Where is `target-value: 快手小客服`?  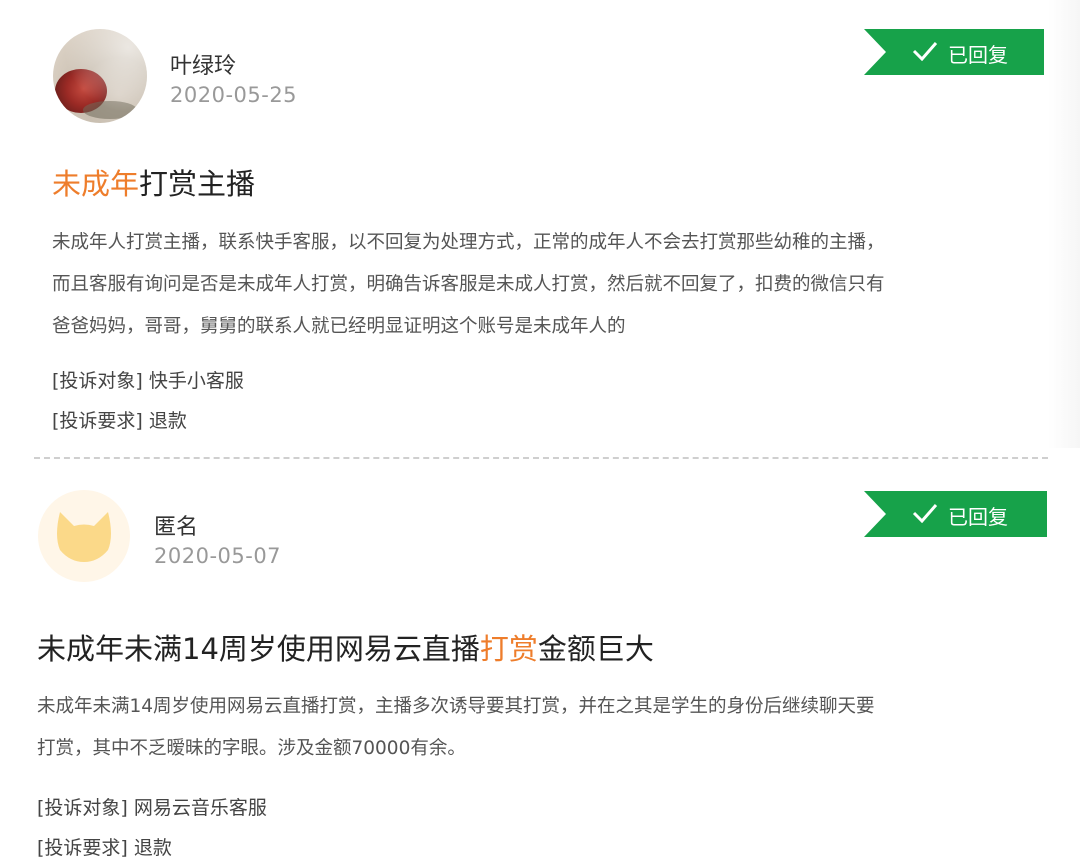
target-value: 快手小客服 is located at coordinates (196, 381).